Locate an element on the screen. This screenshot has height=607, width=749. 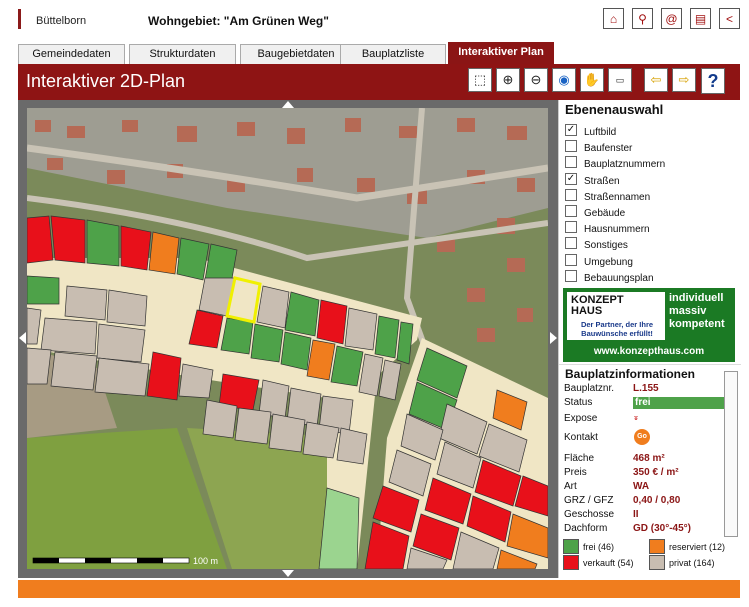
help-button: ? is located at coordinates (713, 81).